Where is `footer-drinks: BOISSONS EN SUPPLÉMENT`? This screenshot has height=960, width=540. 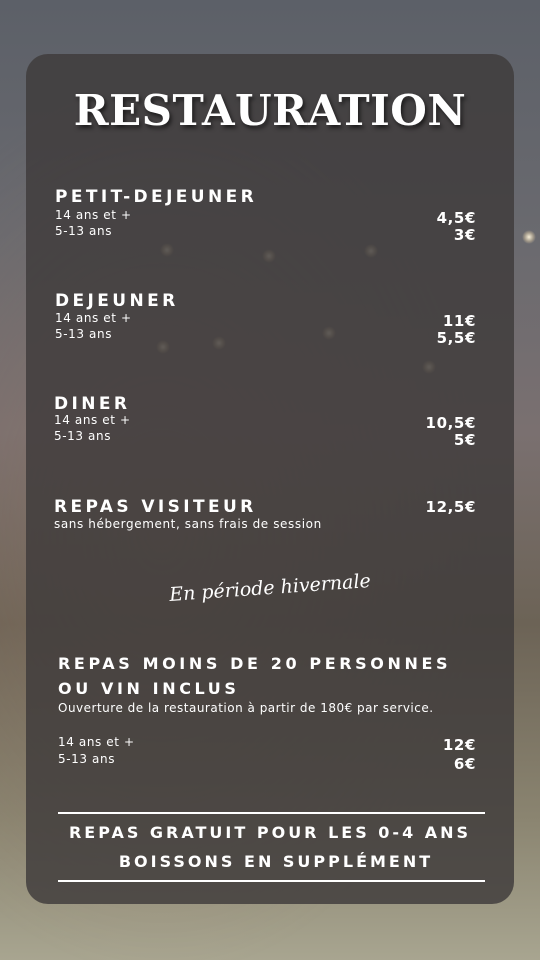
footer-drinks: BOISSONS EN SUPPLÉMENT is located at coordinates (276, 861).